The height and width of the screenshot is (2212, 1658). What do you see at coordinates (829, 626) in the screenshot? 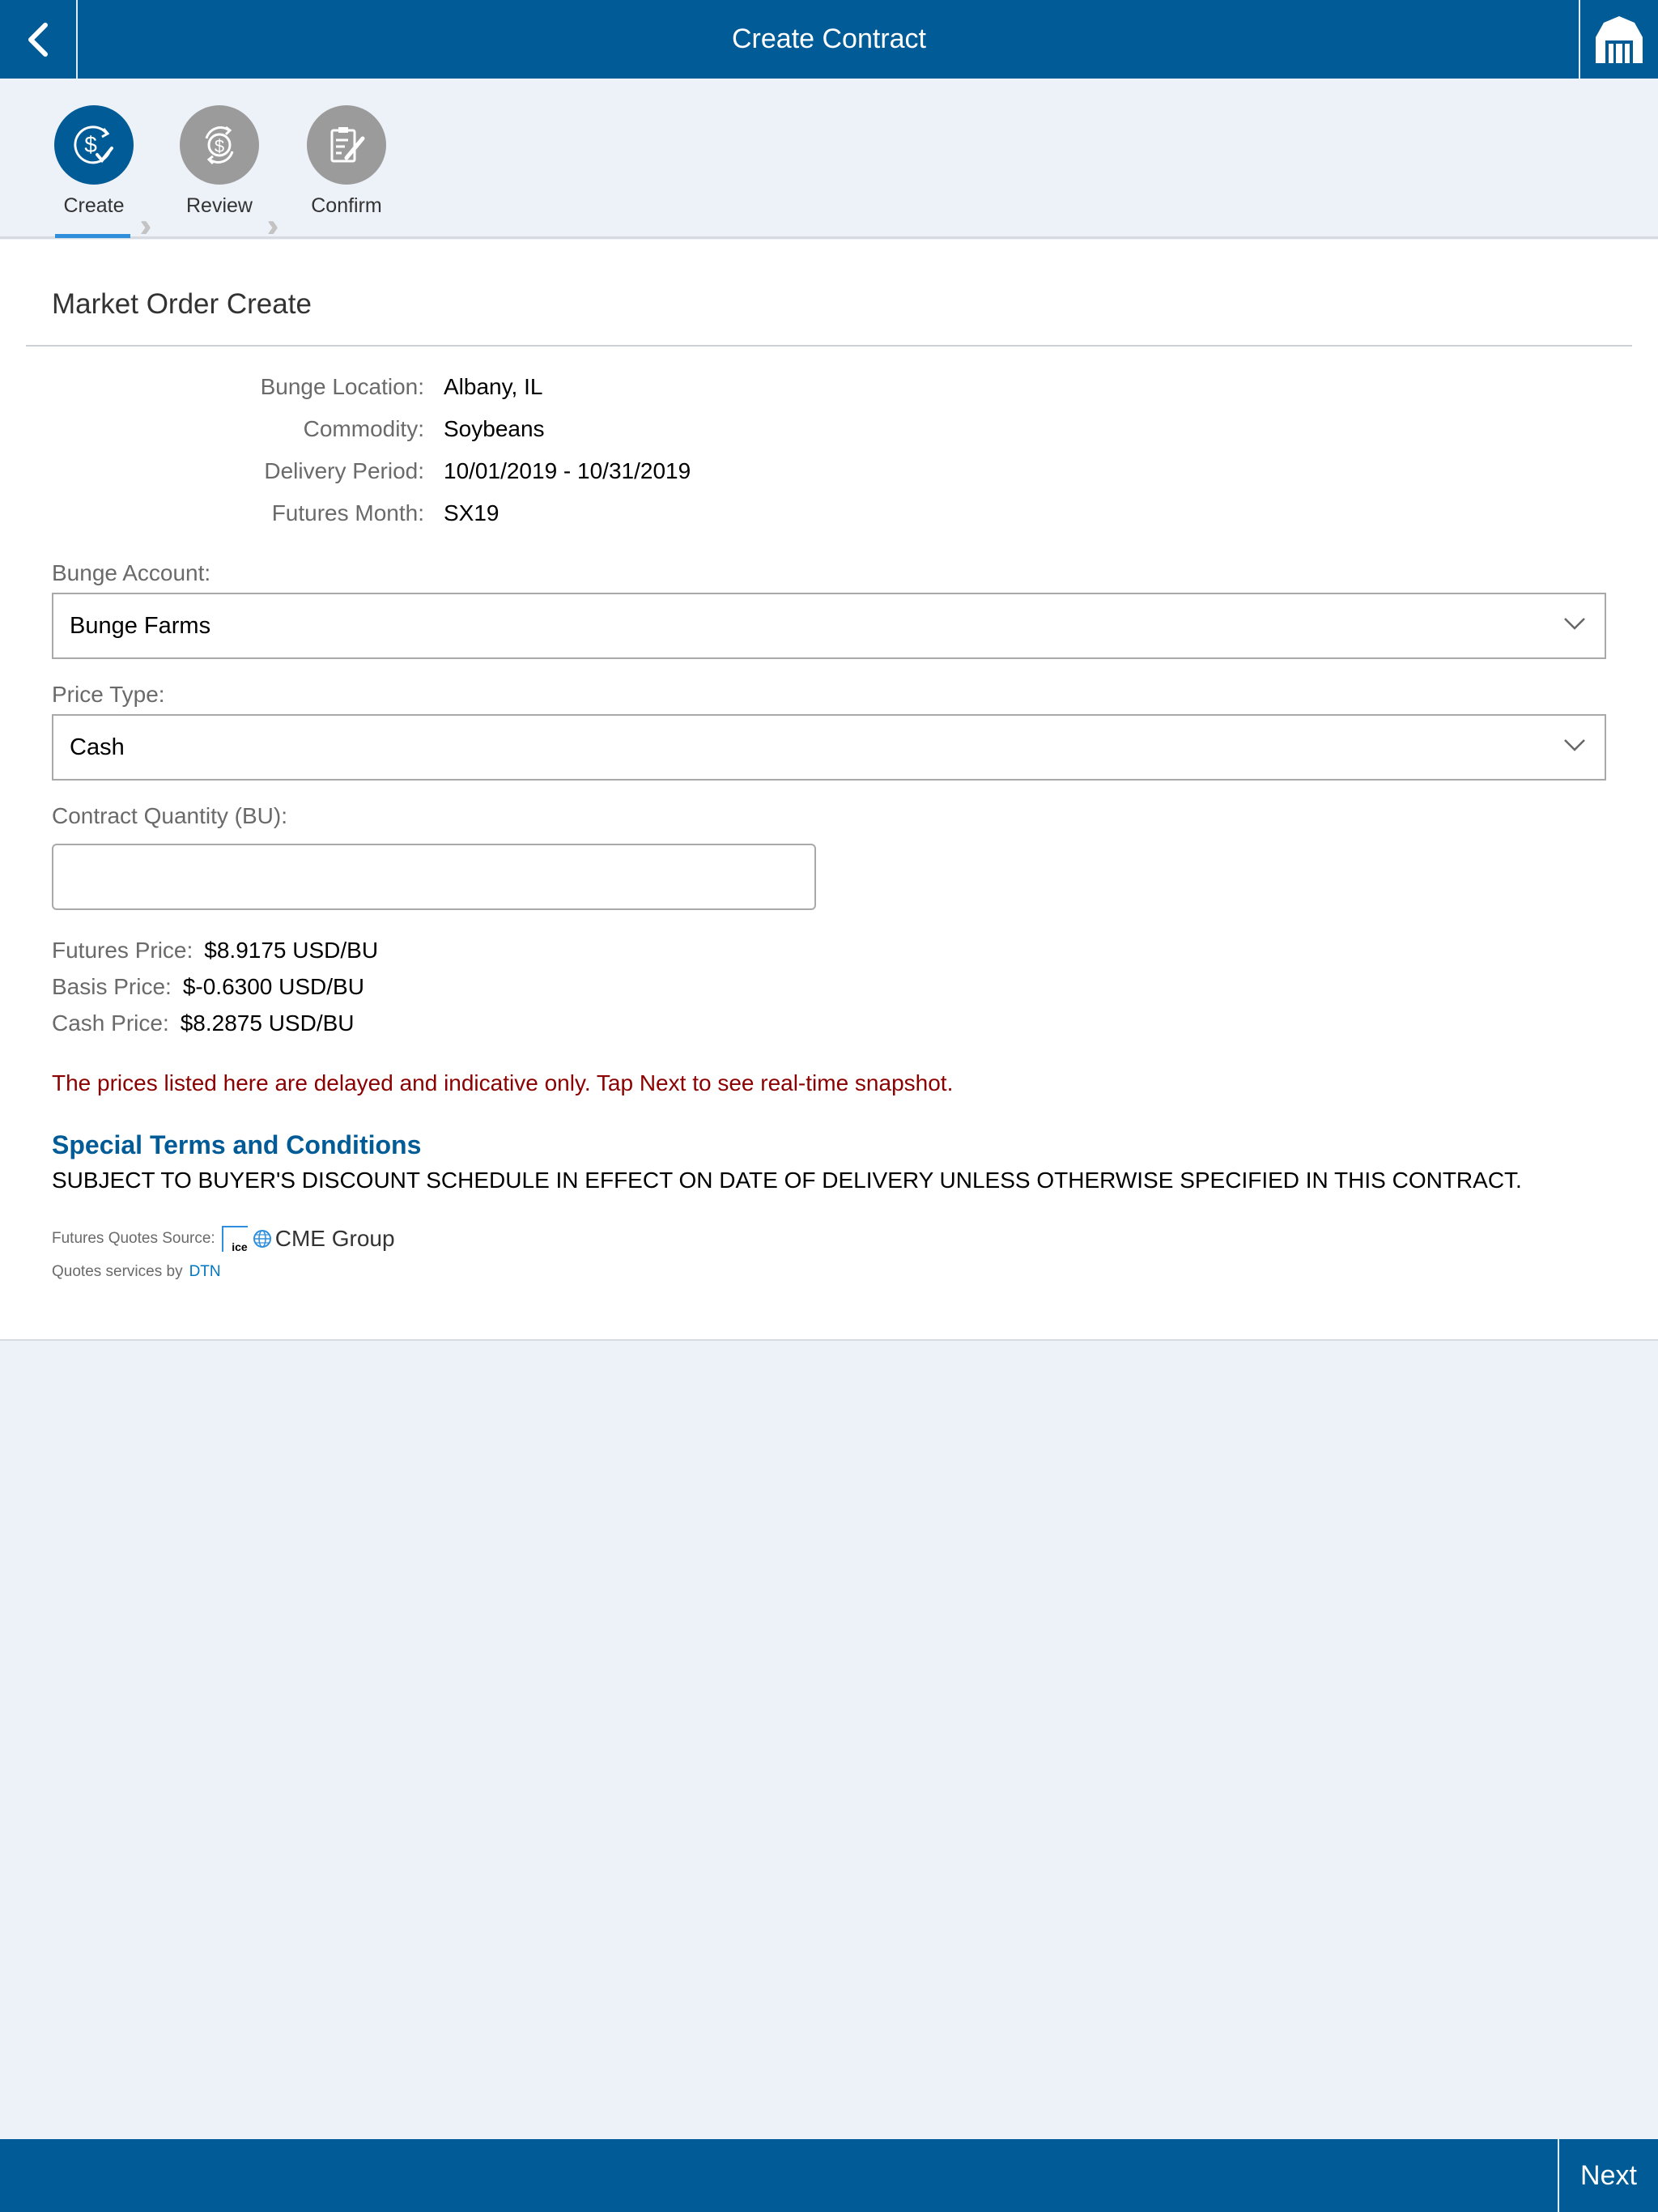
I see `account-select: Bunge Farms` at bounding box center [829, 626].